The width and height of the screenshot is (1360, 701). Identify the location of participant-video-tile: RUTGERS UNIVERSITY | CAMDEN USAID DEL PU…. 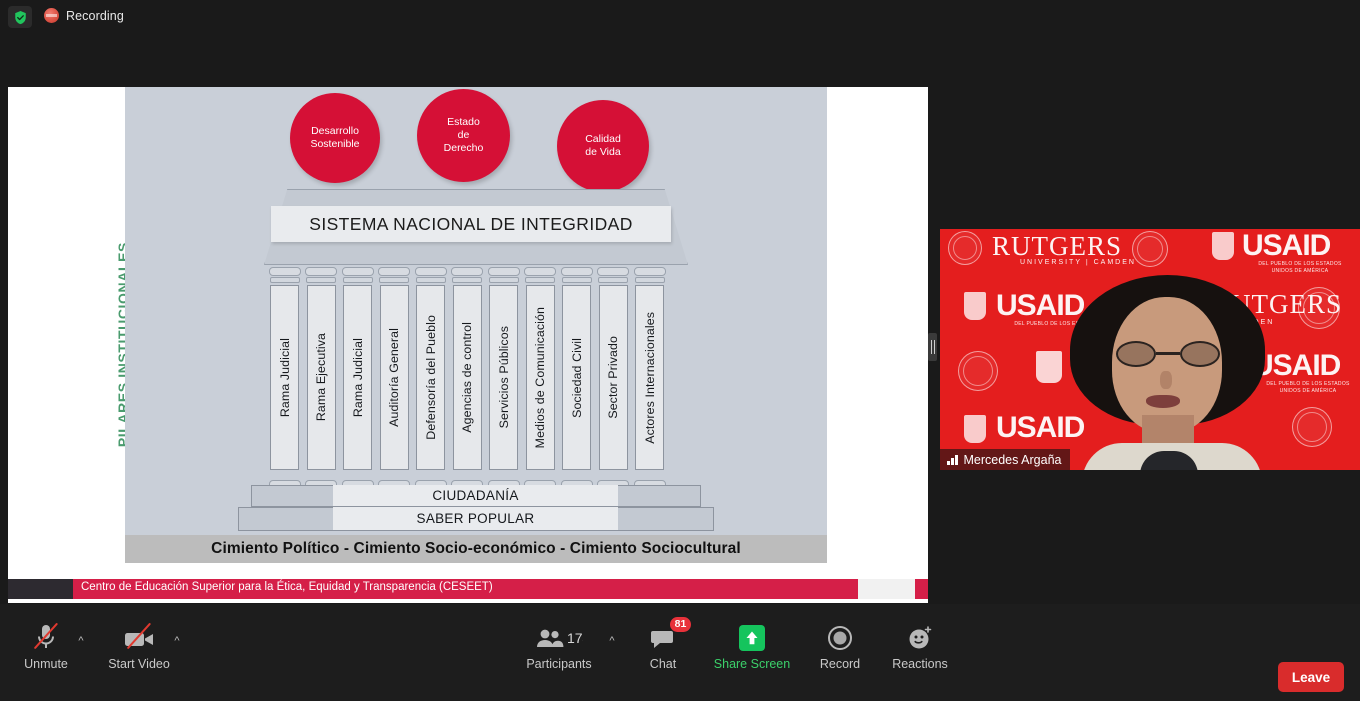
(1150, 349).